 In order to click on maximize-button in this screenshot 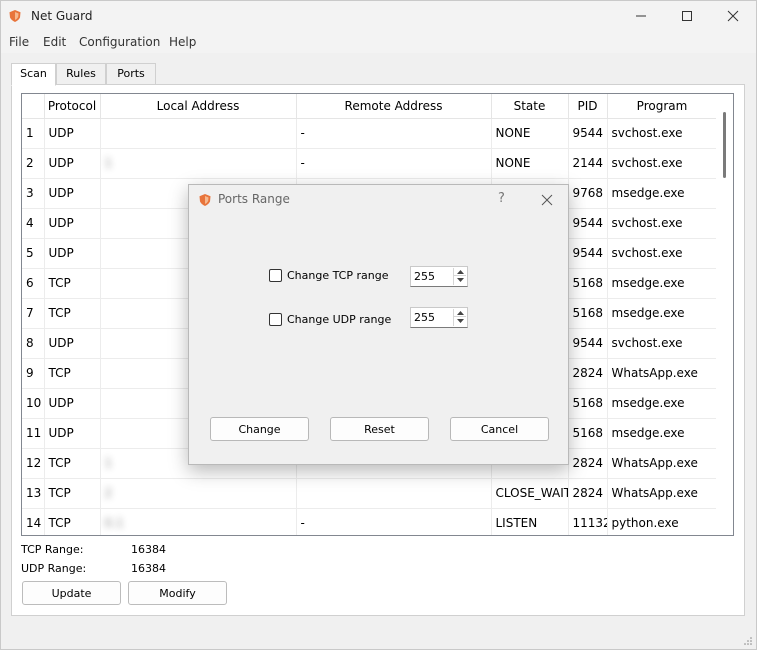, I will do `click(687, 16)`.